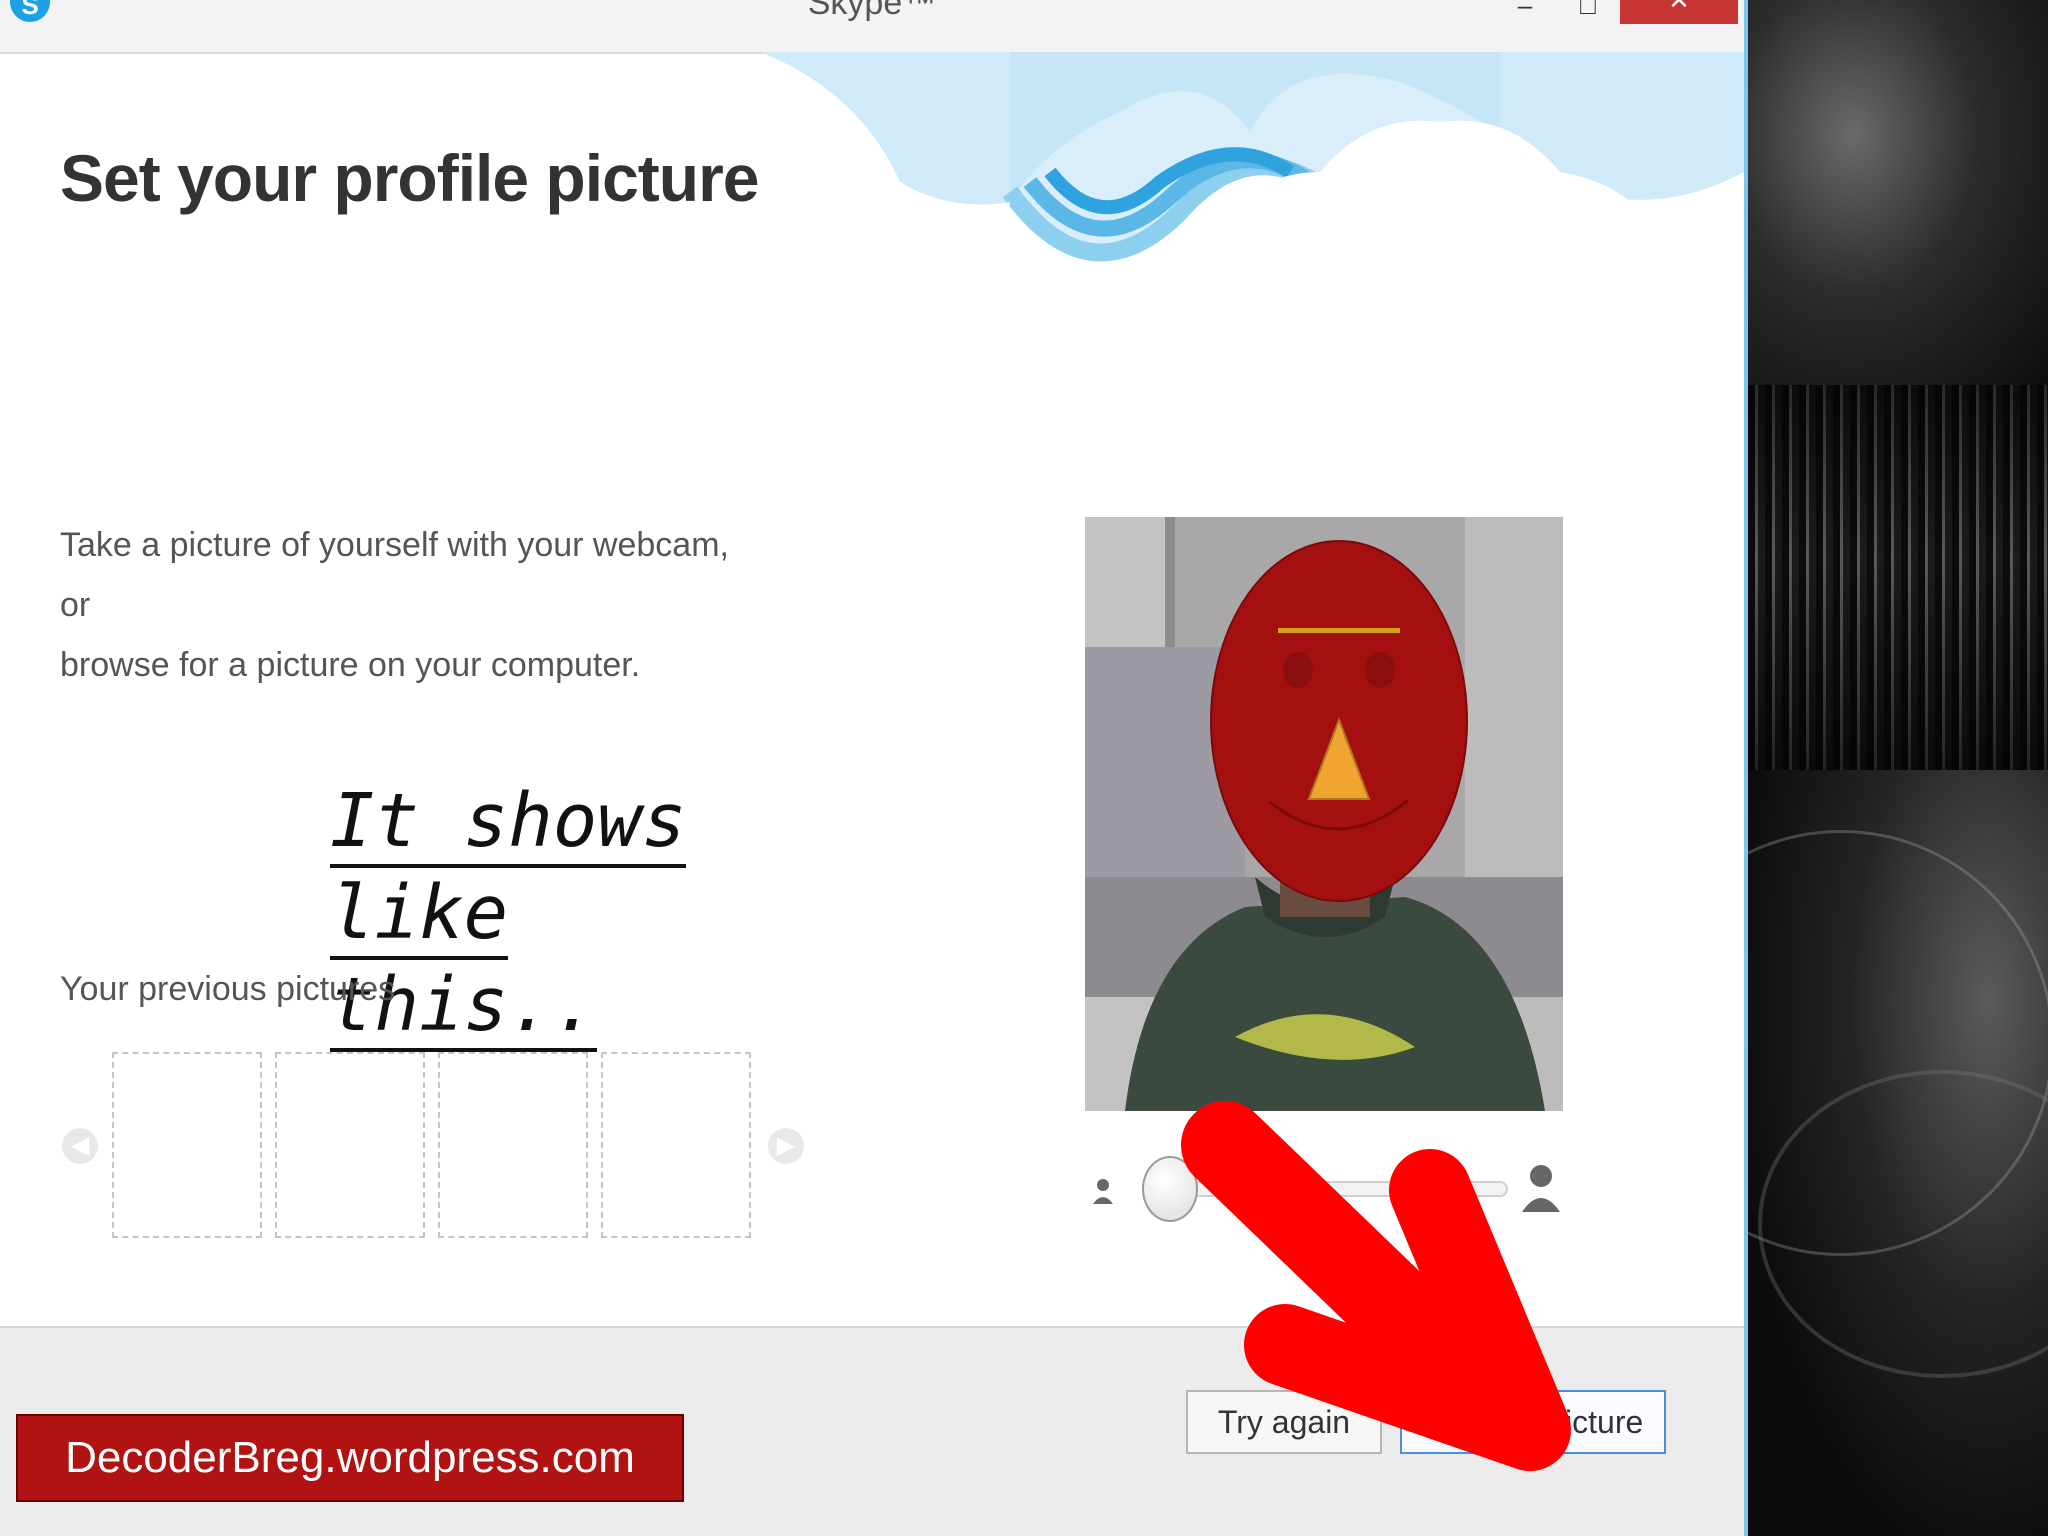 The width and height of the screenshot is (2048, 1536). I want to click on handwritten-annotation: It shows like this.., so click(570, 913).